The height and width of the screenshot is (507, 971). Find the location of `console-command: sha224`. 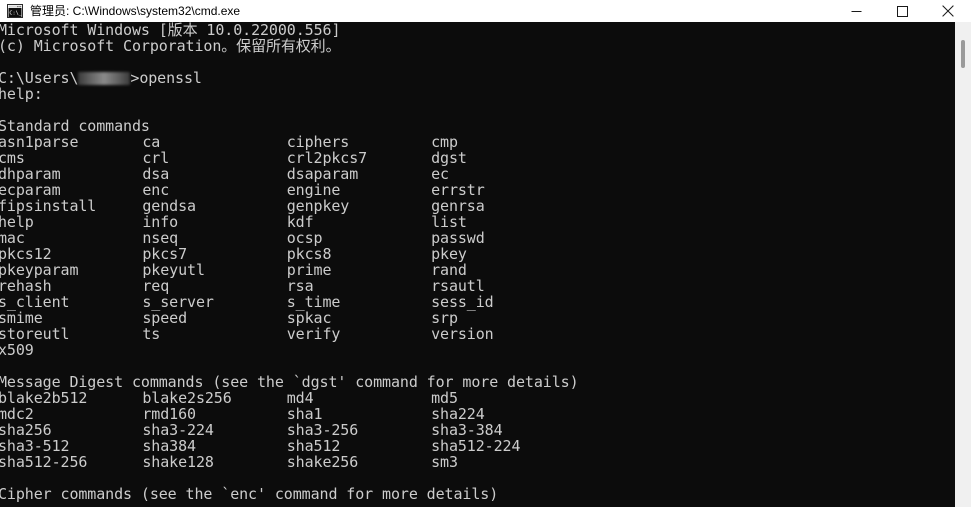

console-command: sha224 is located at coordinates (458, 414).